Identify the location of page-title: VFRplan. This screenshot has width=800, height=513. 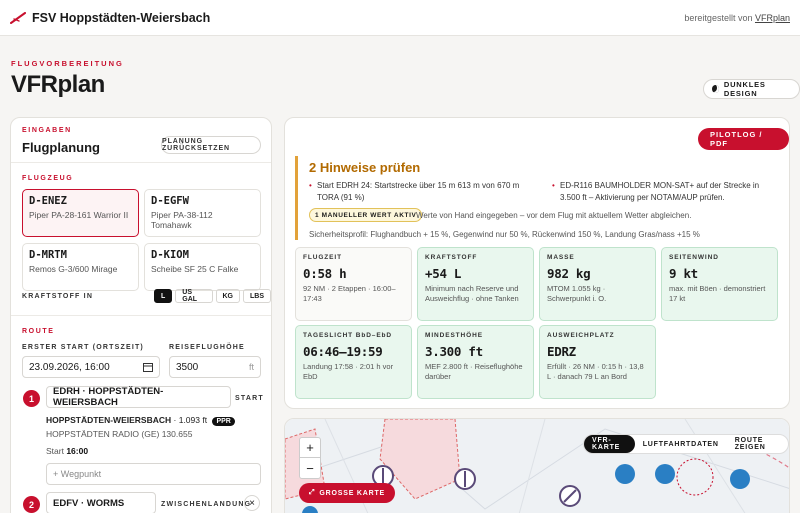
(58, 84).